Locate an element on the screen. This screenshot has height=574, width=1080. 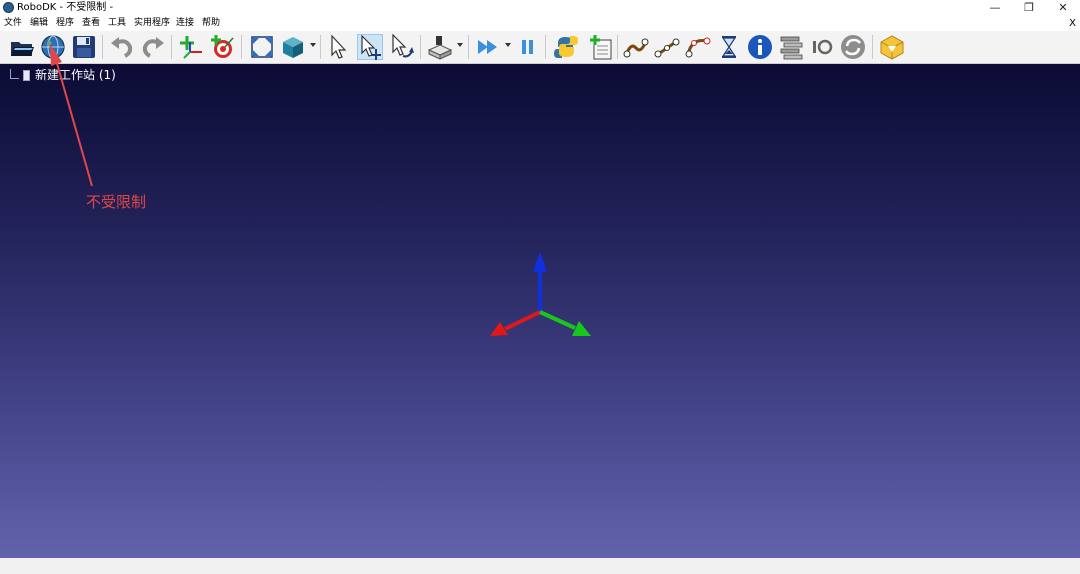
fit-all-button is located at coordinates (262, 47).